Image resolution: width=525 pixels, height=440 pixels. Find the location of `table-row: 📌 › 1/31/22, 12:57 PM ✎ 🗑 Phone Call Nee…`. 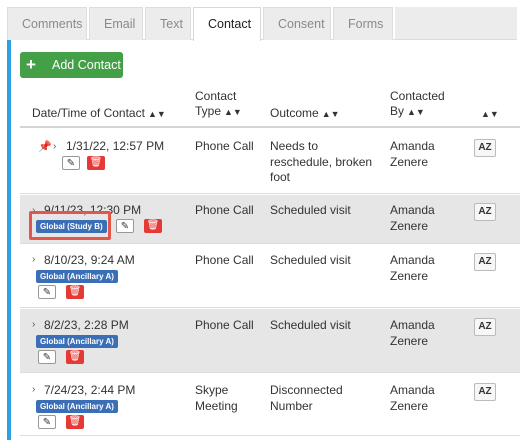

table-row: 📌 › 1/31/22, 12:57 PM ✎ 🗑 Phone Call Nee… is located at coordinates (270, 161).